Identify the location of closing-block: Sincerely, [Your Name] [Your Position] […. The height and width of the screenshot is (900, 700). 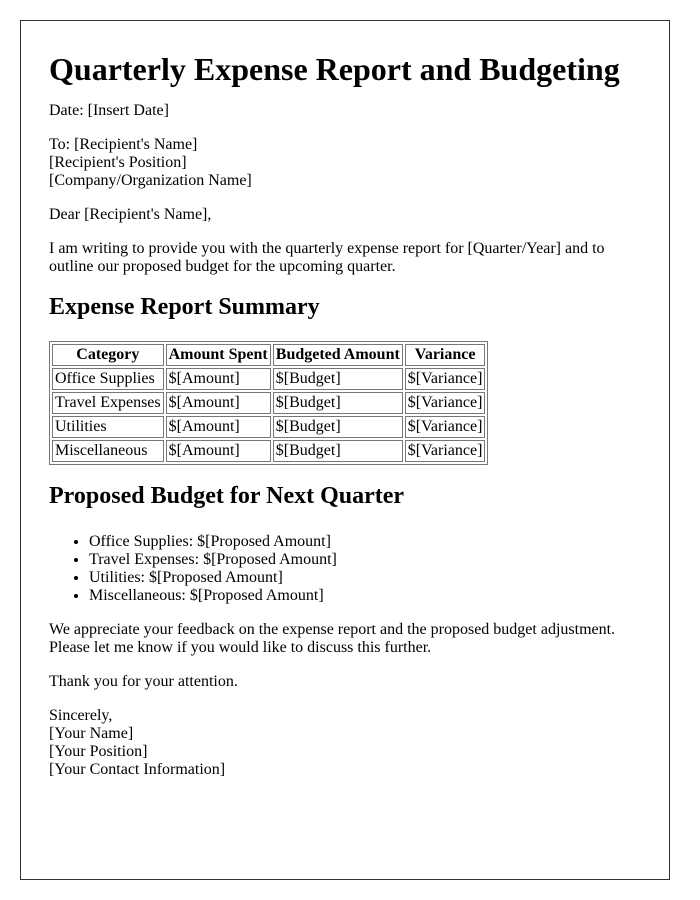
(349, 743).